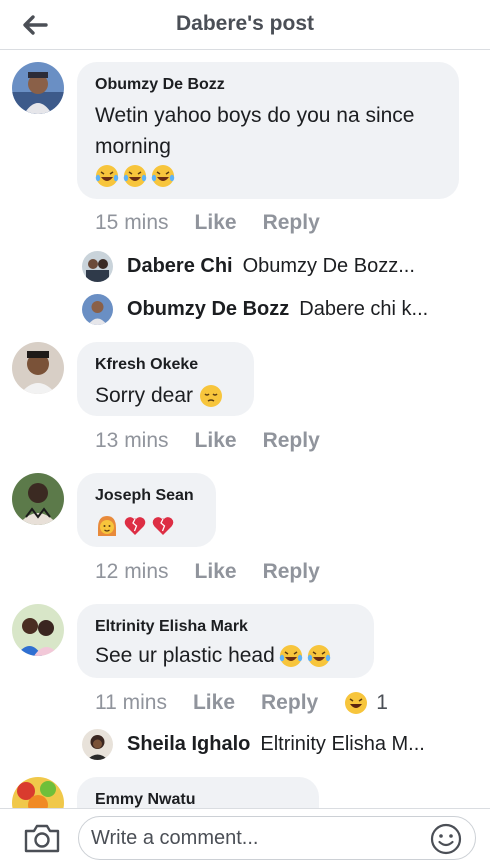  I want to click on reaction-summary: 1, so click(366, 703).